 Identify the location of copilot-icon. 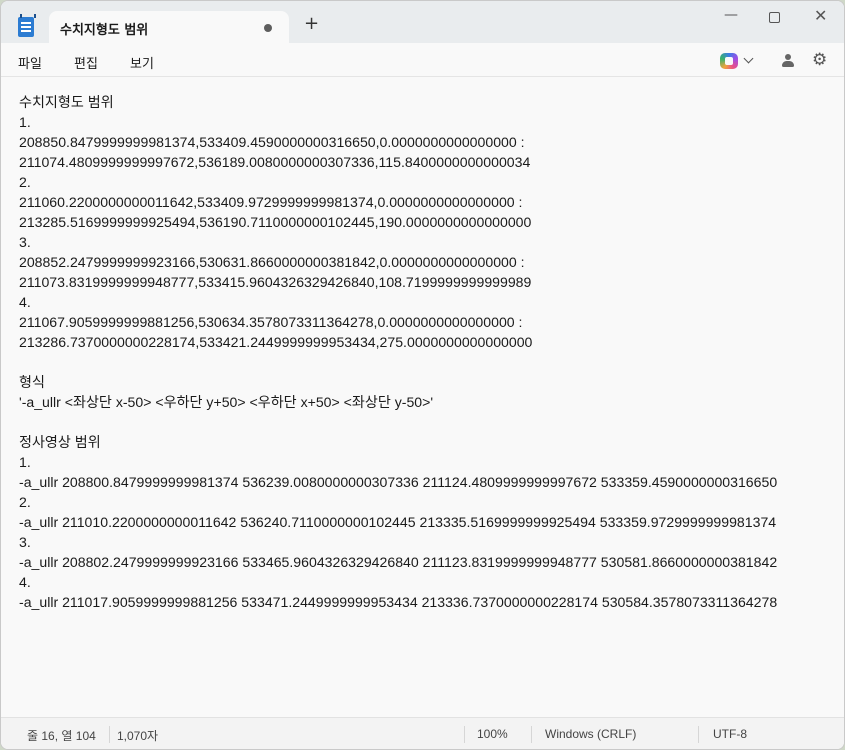
(729, 61).